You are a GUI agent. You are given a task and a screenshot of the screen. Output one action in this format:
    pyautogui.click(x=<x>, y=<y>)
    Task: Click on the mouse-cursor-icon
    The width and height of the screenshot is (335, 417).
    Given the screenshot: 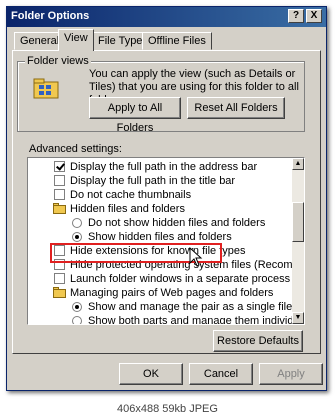 What is the action you would take?
    pyautogui.click(x=196, y=257)
    